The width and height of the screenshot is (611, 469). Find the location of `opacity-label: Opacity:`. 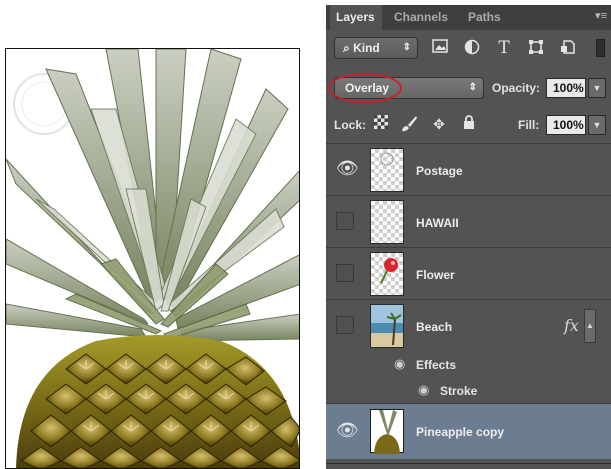

opacity-label: Opacity: is located at coordinates (516, 88).